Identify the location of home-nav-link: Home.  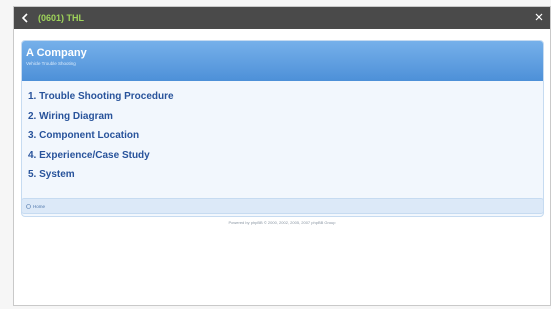
(282, 206).